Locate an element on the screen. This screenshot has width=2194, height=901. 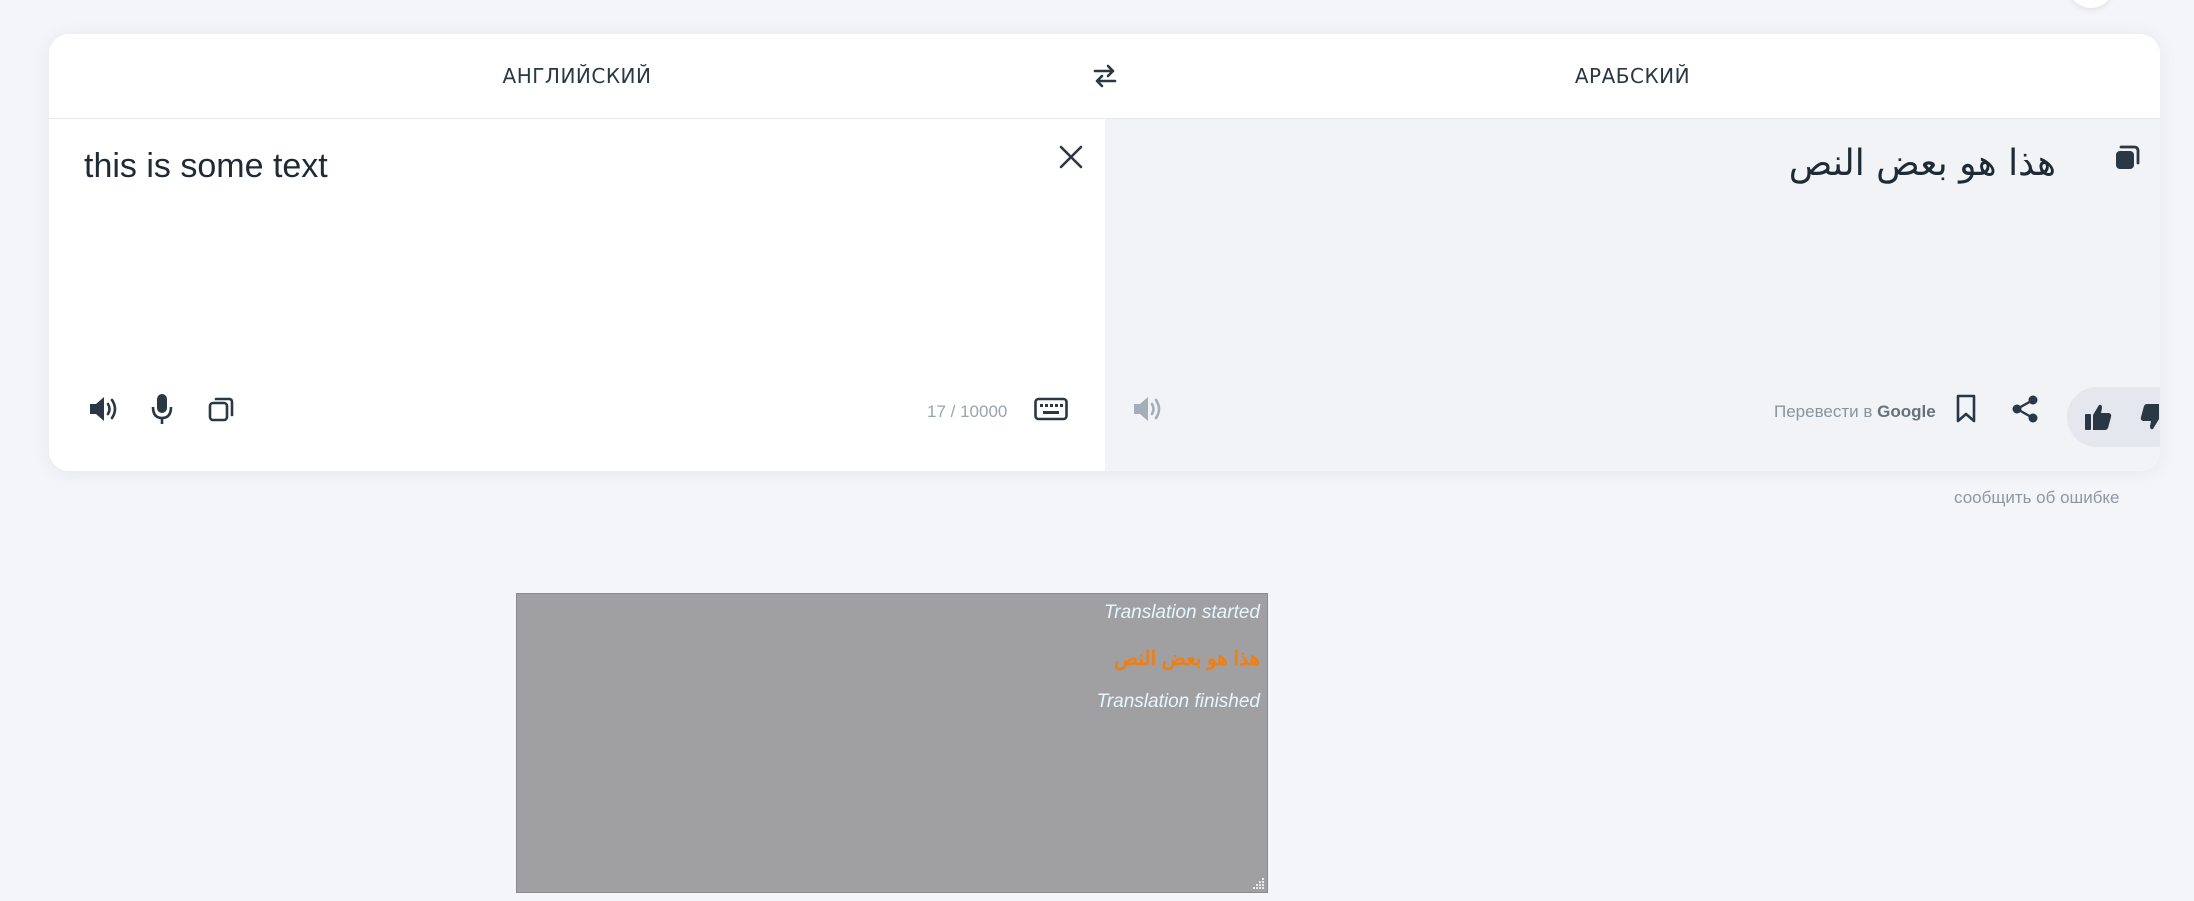
thumbs-down-icon is located at coordinates (2149, 417).